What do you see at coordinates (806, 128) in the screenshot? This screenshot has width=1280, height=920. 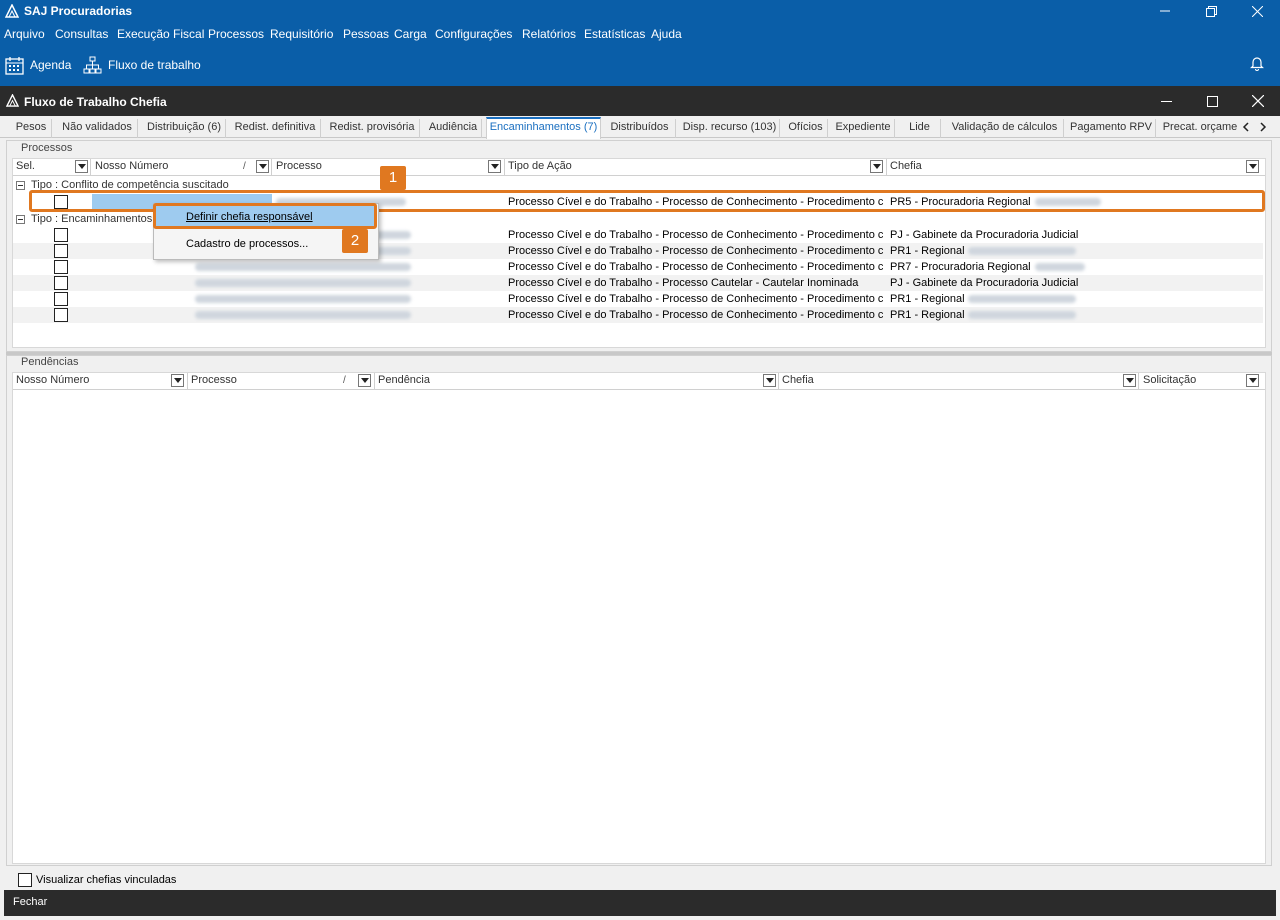 I see `tab-oficios: Ofícios` at bounding box center [806, 128].